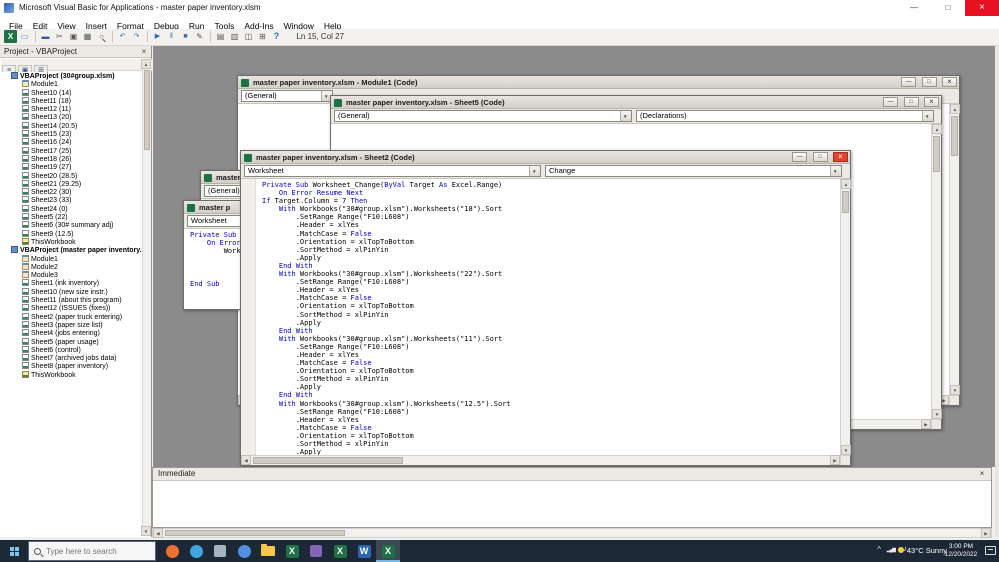 This screenshot has width=999, height=562. What do you see at coordinates (71, 158) in the screenshot?
I see `tree-item: Sheet18 (26)` at bounding box center [71, 158].